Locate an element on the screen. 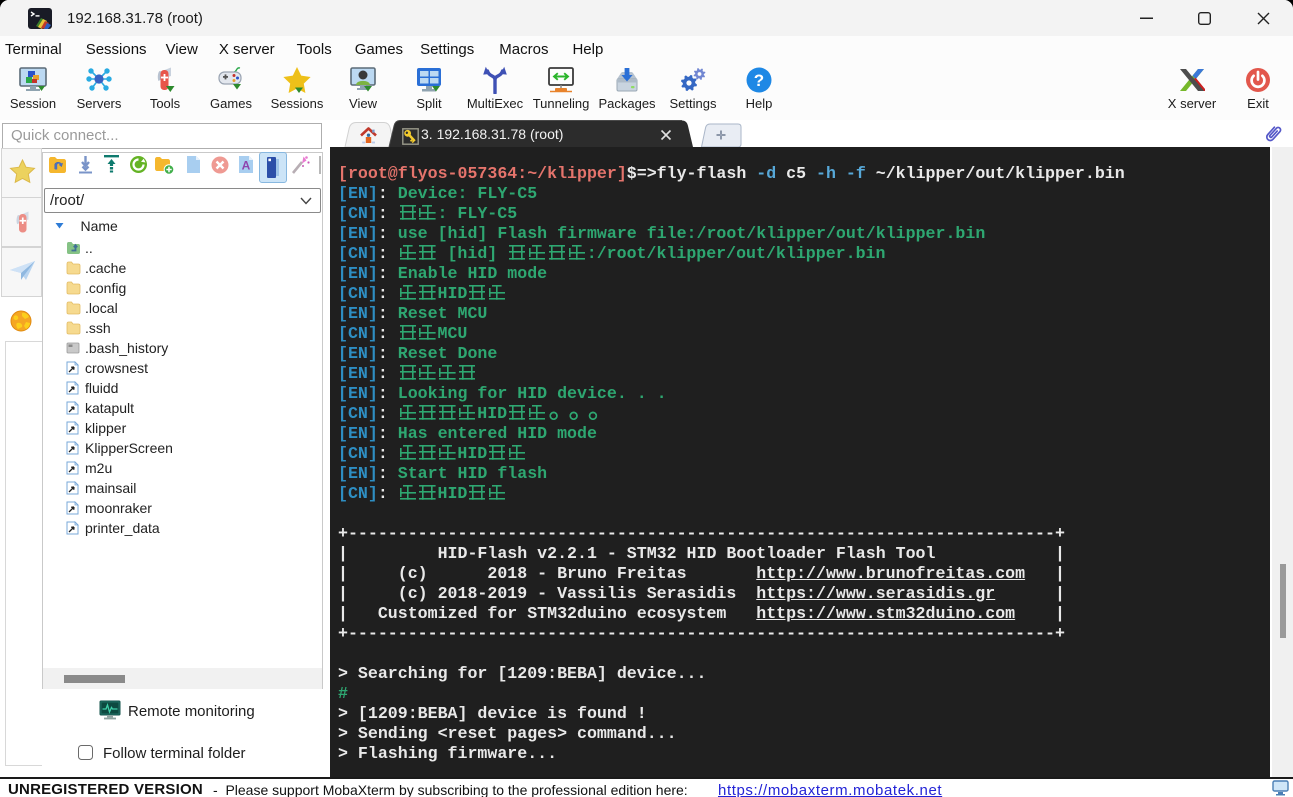  svg-text: A is located at coordinates (246, 166).